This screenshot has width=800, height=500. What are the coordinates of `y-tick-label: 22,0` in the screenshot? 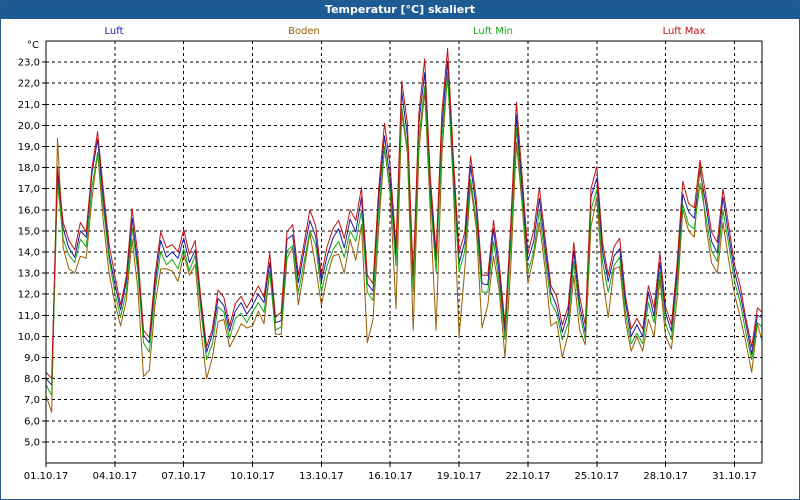 It's located at (29, 84).